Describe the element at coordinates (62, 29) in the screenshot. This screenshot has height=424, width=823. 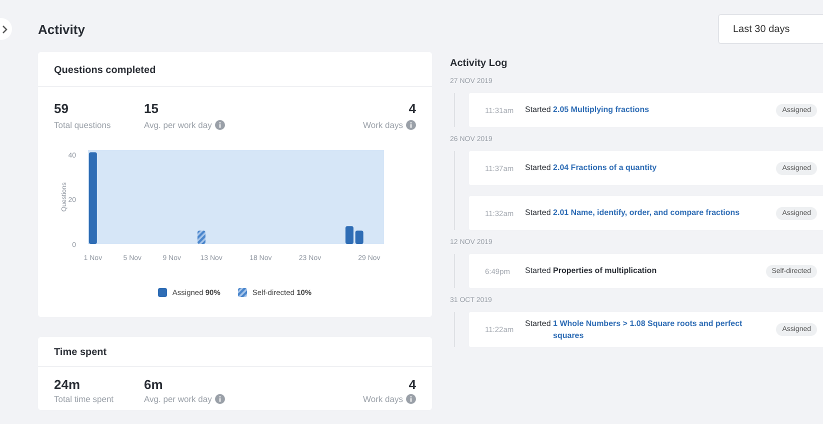
I see `page-title: Activity` at that location.